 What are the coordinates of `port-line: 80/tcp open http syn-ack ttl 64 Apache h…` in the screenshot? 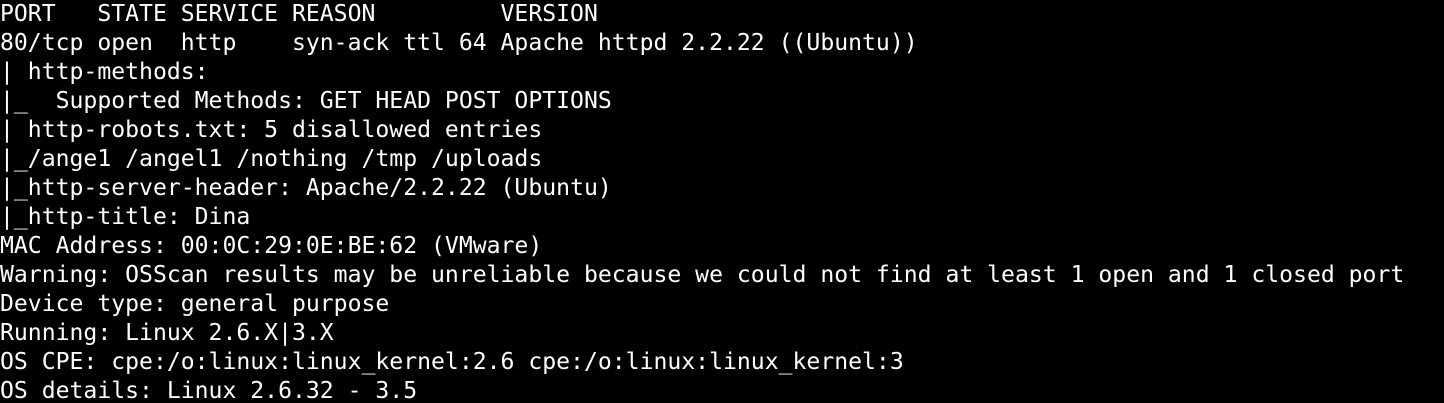 It's located at (459, 43).